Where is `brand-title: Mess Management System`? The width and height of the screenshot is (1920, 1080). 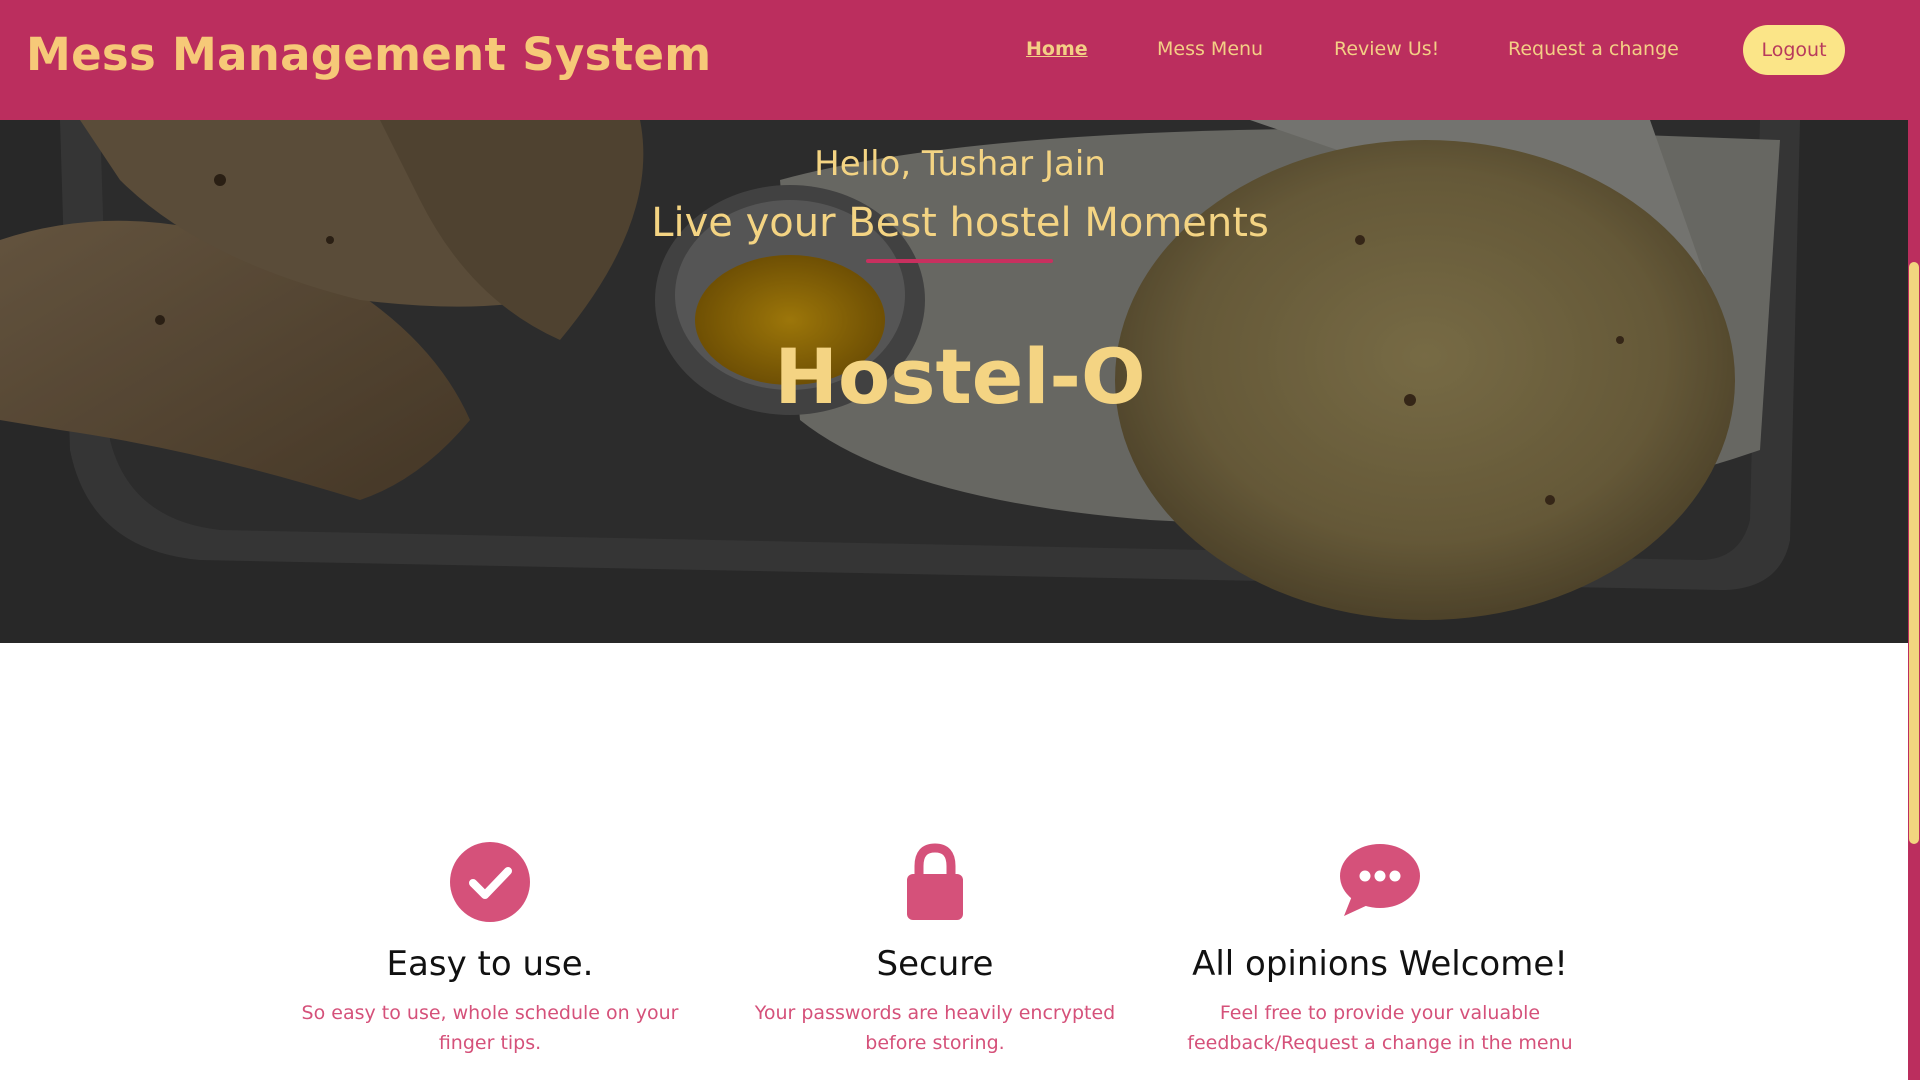 brand-title: Mess Management System is located at coordinates (369, 54).